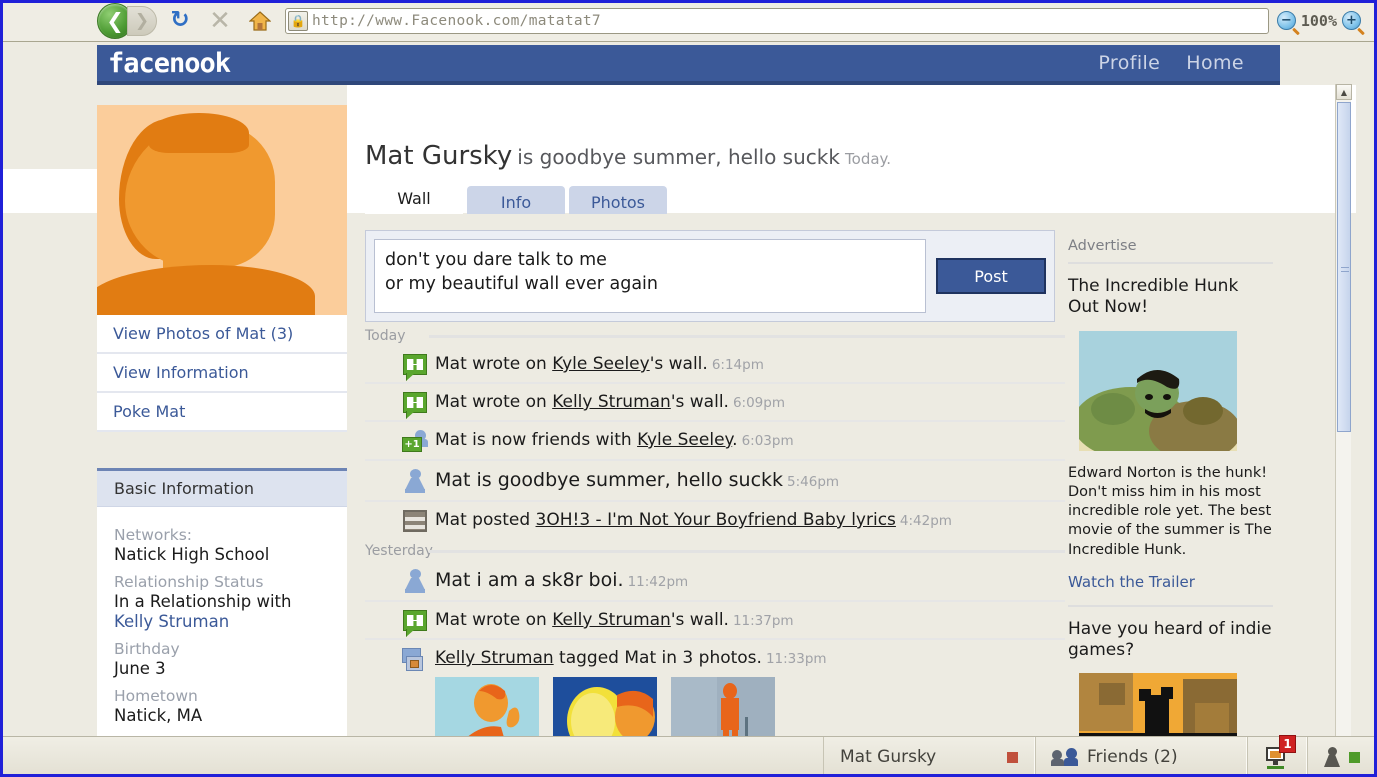  What do you see at coordinates (618, 200) in the screenshot?
I see `tab-photos: Photos` at bounding box center [618, 200].